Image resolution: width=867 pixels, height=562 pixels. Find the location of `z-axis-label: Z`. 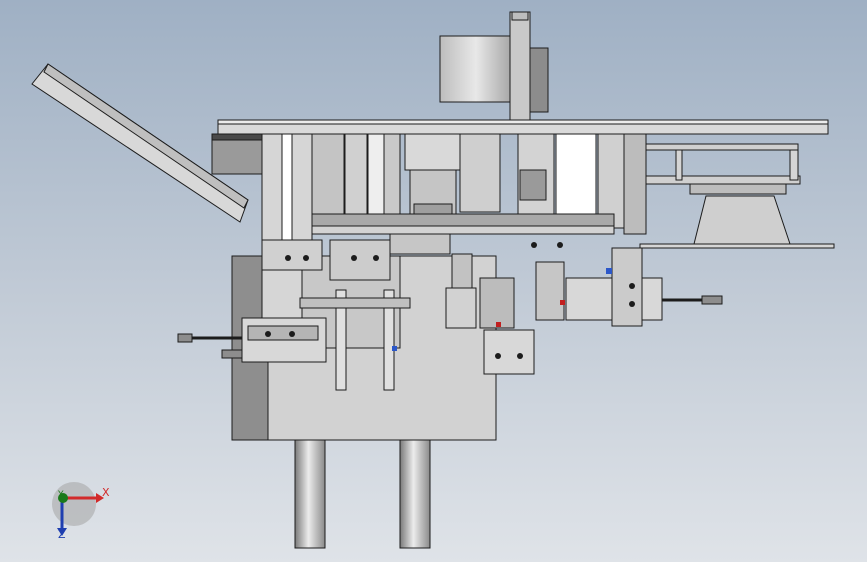

z-axis-label: Z is located at coordinates (62, 534).